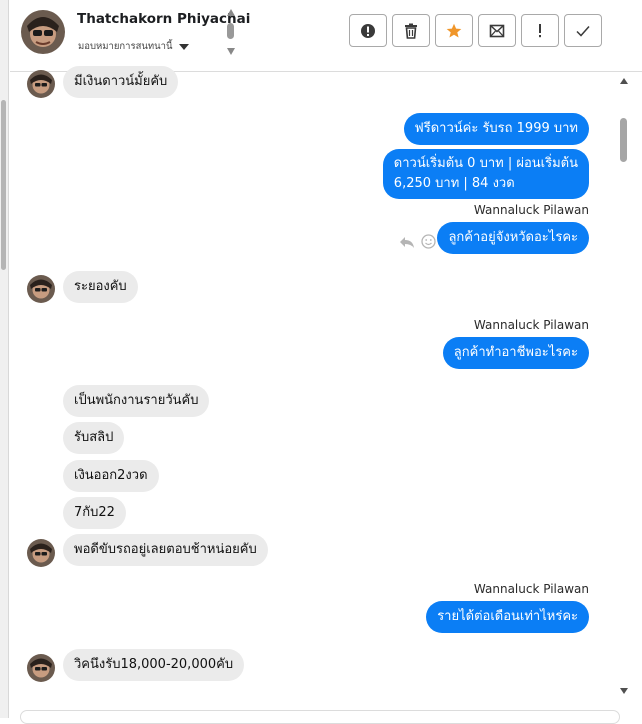  What do you see at coordinates (94, 438) in the screenshot?
I see `incoming-message: รับสลิป` at bounding box center [94, 438].